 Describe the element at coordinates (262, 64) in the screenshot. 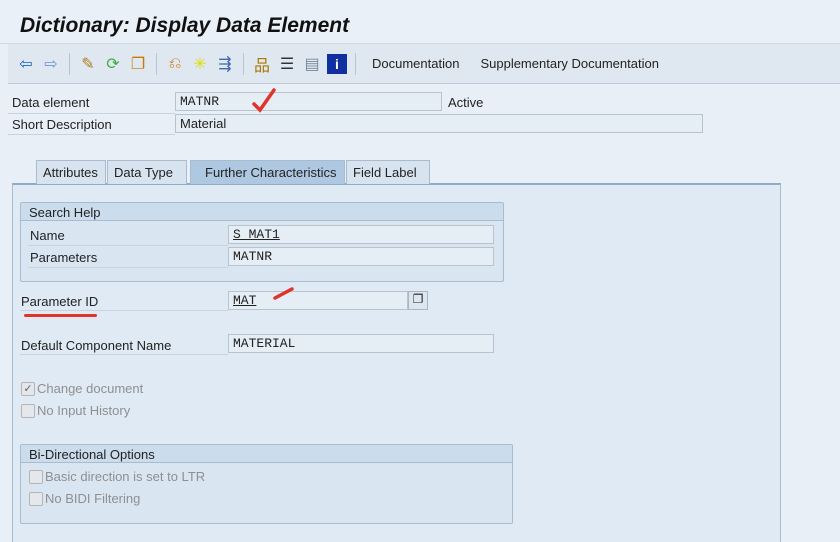

I see `hierarchy-icon: 品` at that location.